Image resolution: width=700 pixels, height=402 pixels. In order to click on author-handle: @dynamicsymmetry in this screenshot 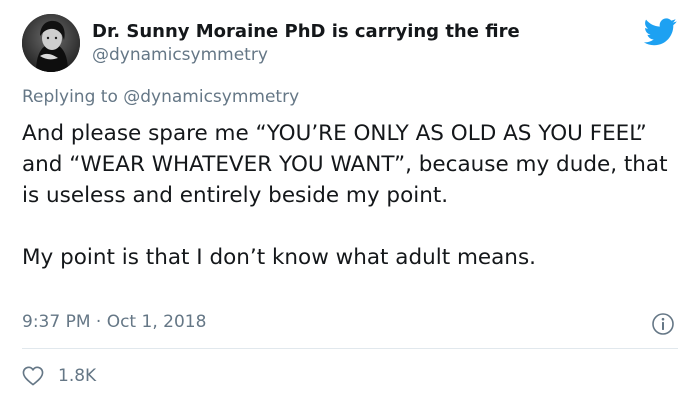, I will do `click(180, 55)`.